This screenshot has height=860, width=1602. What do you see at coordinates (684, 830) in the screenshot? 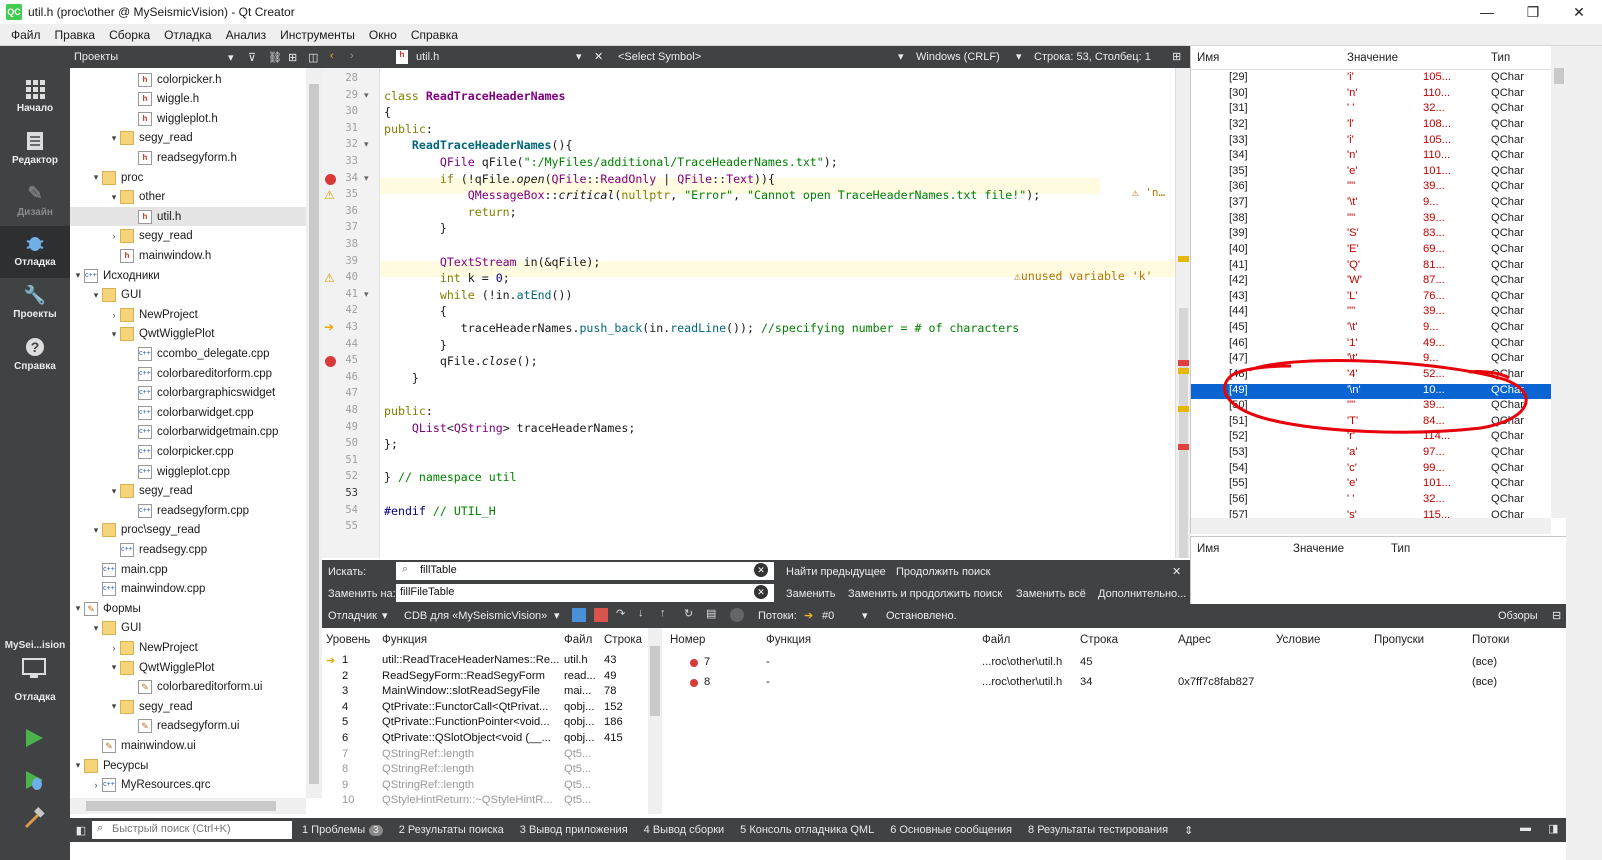
I see `tab-compile-output: 4 Вывод сборки` at bounding box center [684, 830].